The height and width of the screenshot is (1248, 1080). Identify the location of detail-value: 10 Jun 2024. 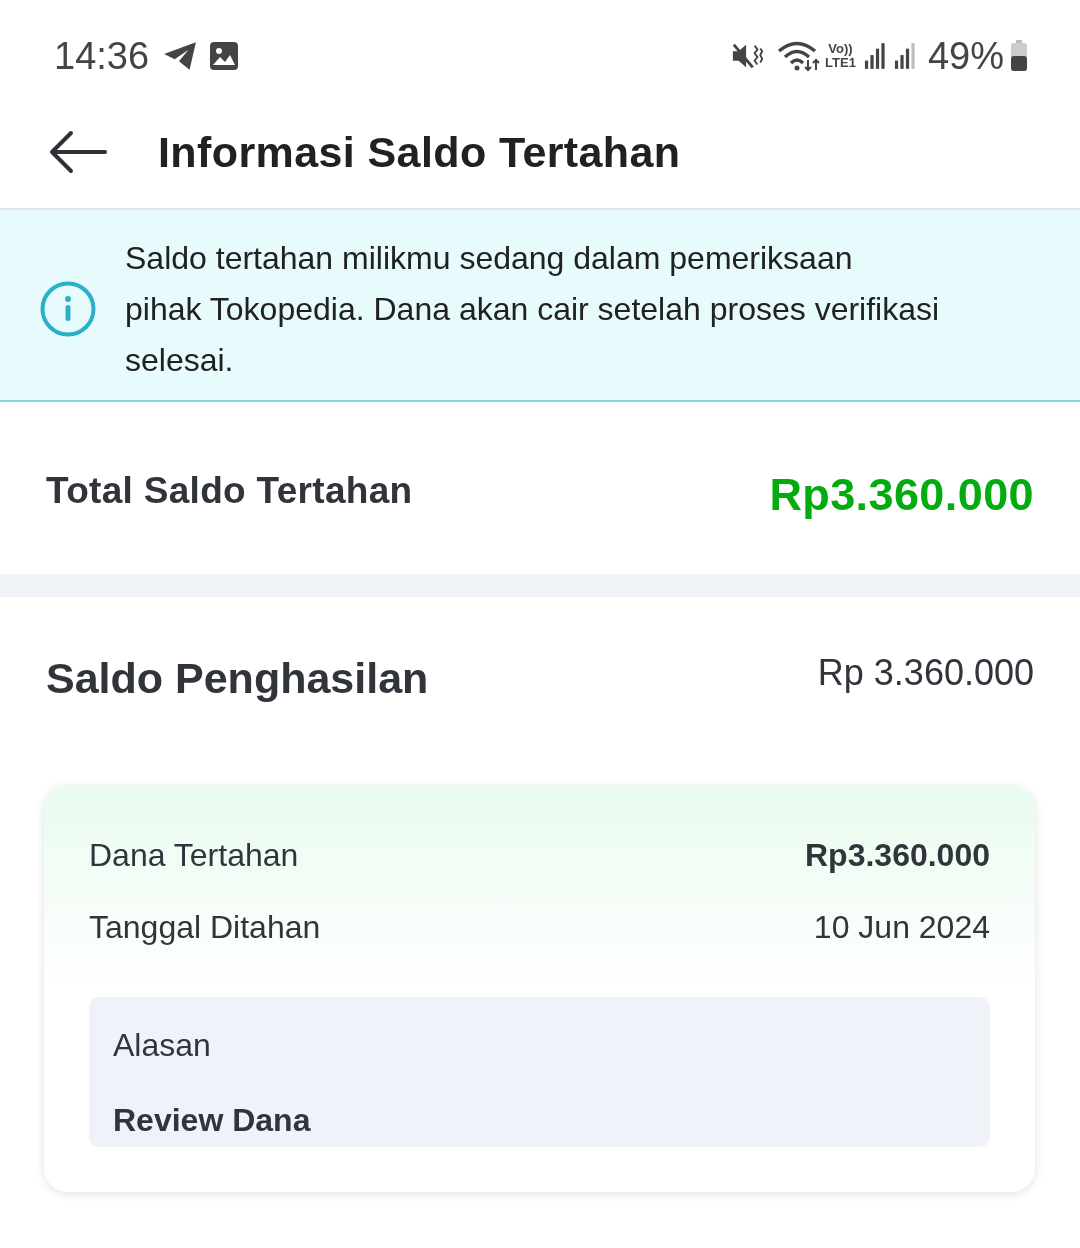
(901, 927).